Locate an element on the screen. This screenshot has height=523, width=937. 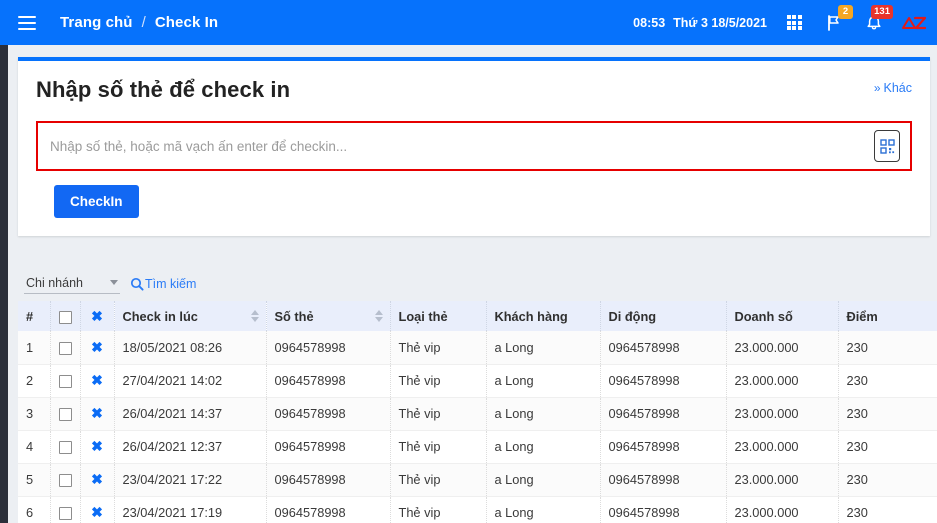
az-logo-icon is located at coordinates (914, 22).